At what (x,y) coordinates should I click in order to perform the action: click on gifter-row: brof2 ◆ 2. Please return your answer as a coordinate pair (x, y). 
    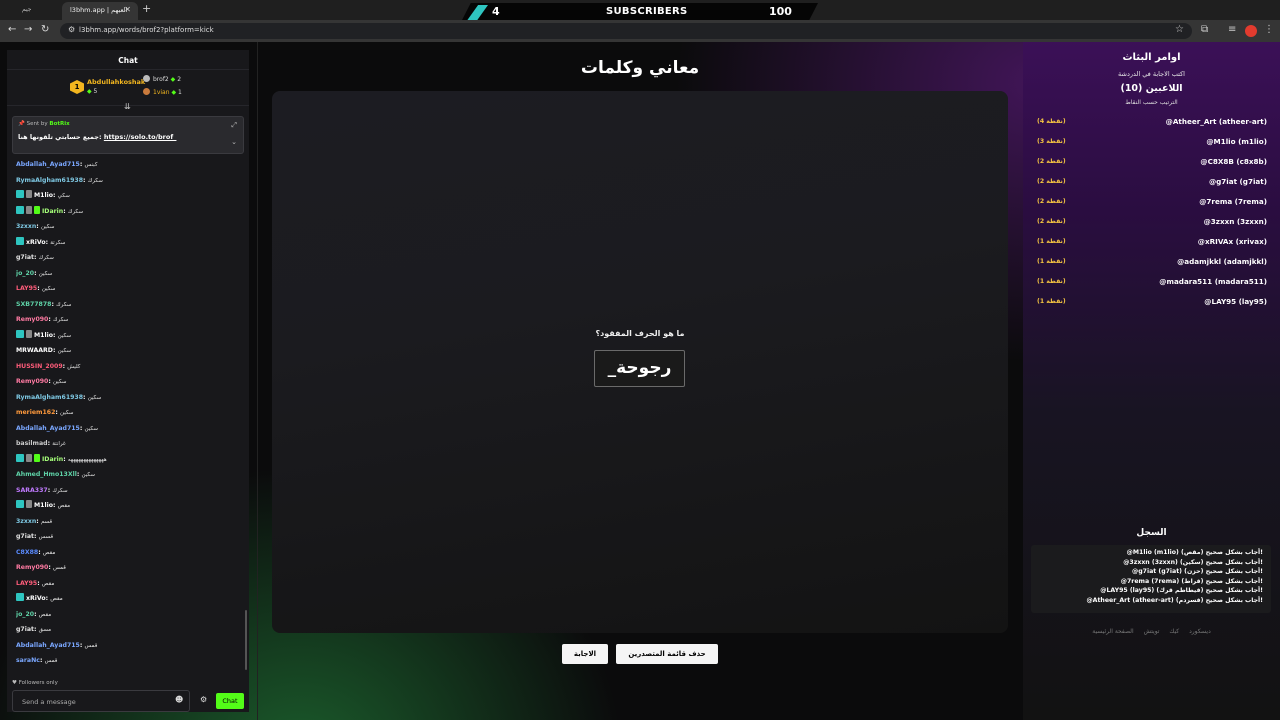
    Looking at the image, I should click on (162, 79).